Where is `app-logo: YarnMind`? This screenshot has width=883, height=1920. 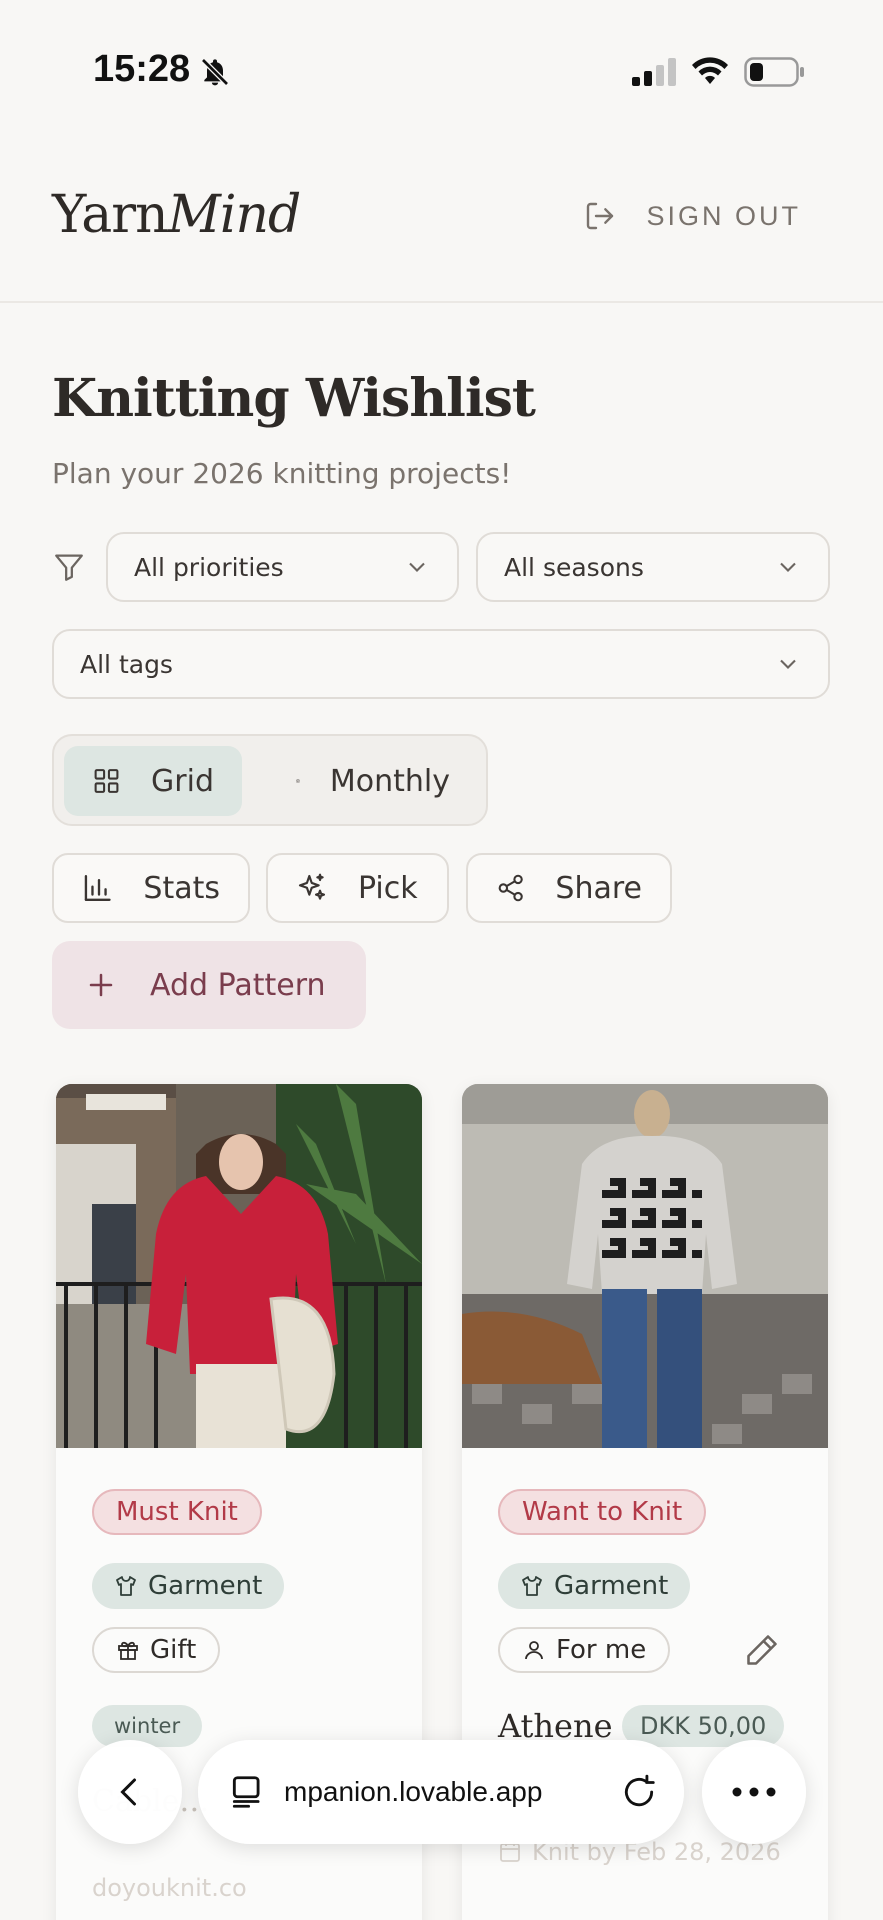 app-logo: YarnMind is located at coordinates (177, 215).